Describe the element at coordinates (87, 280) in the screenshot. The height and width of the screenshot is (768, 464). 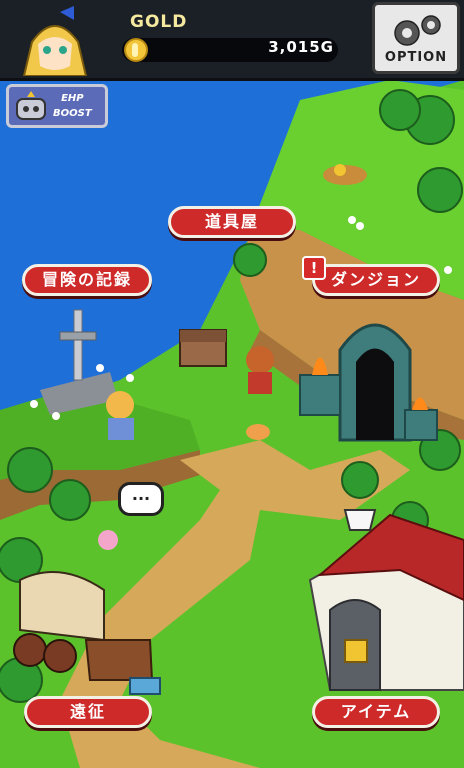
I see `adventure-records-button: 冒険の記録` at that location.